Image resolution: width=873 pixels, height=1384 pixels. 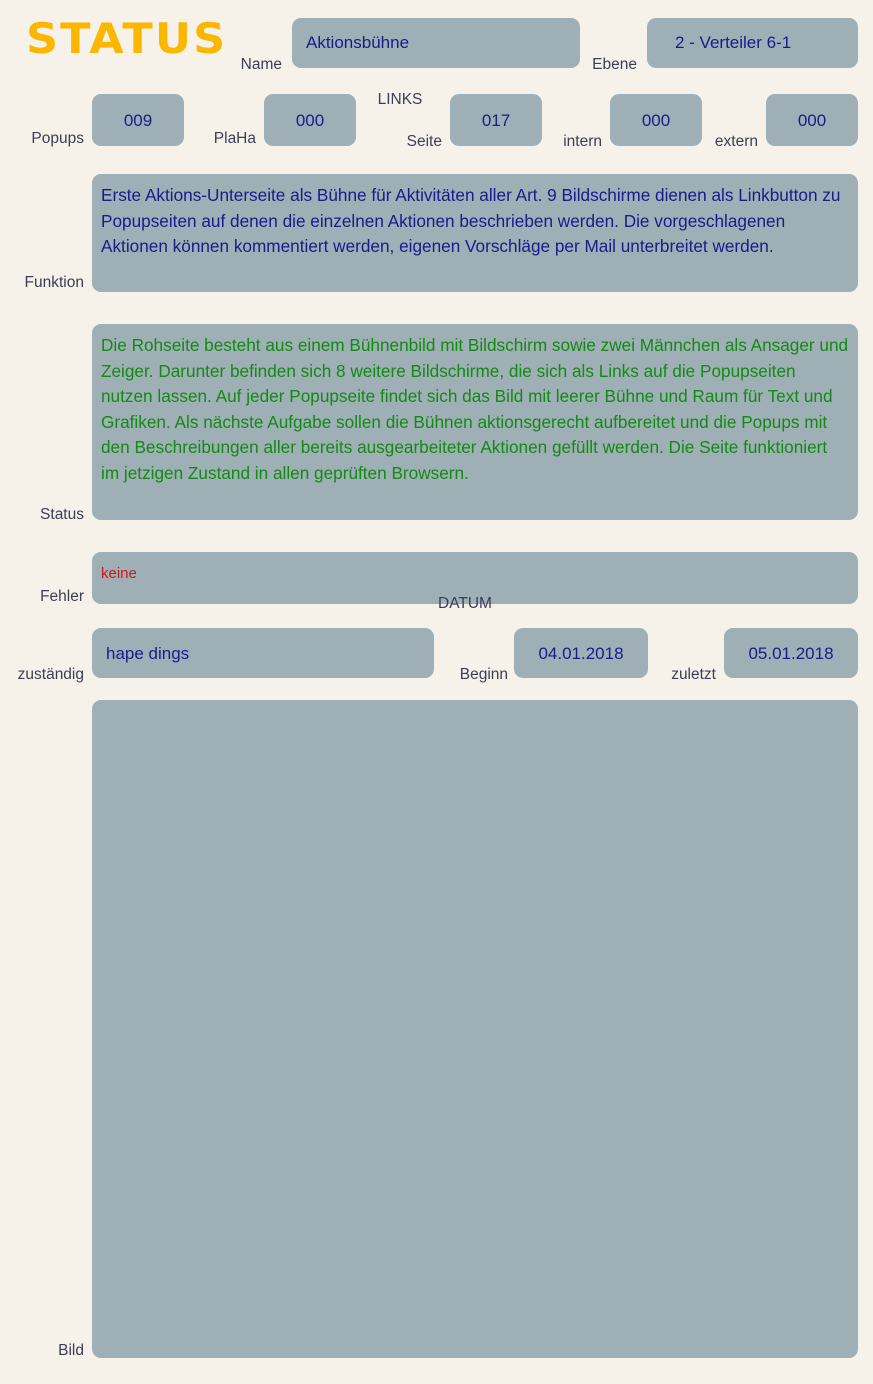 I want to click on zuletzt-value: 05.01.2018, so click(x=791, y=653).